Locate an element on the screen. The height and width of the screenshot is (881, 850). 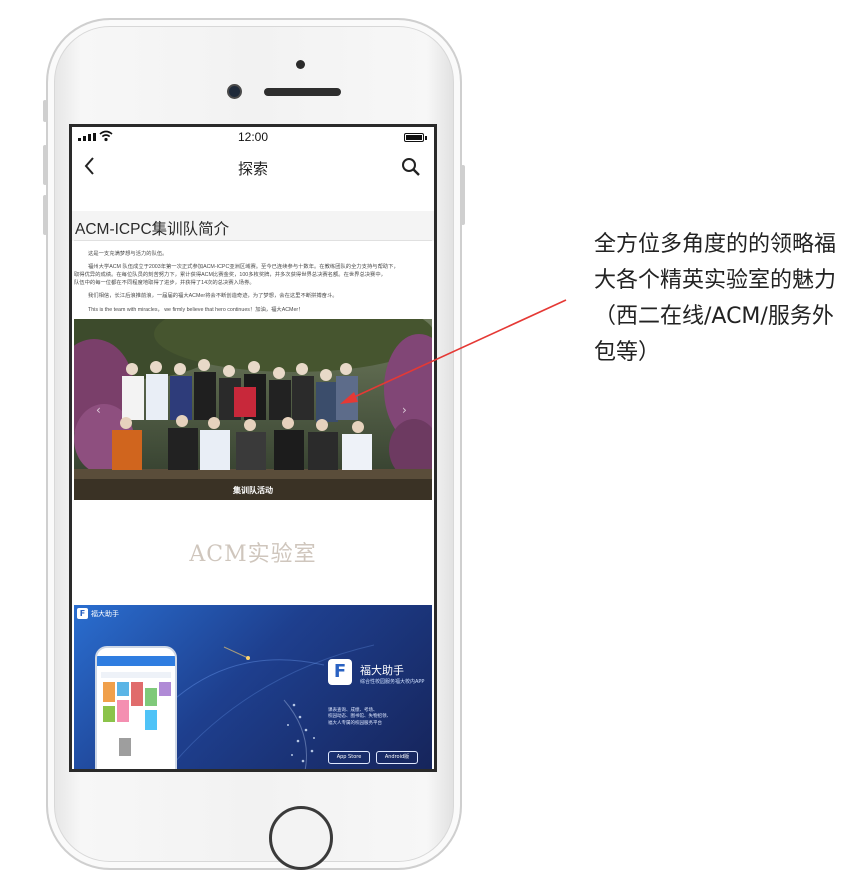
intro-title: ACM-ICPC集训队简介 is located at coordinates (152, 229).